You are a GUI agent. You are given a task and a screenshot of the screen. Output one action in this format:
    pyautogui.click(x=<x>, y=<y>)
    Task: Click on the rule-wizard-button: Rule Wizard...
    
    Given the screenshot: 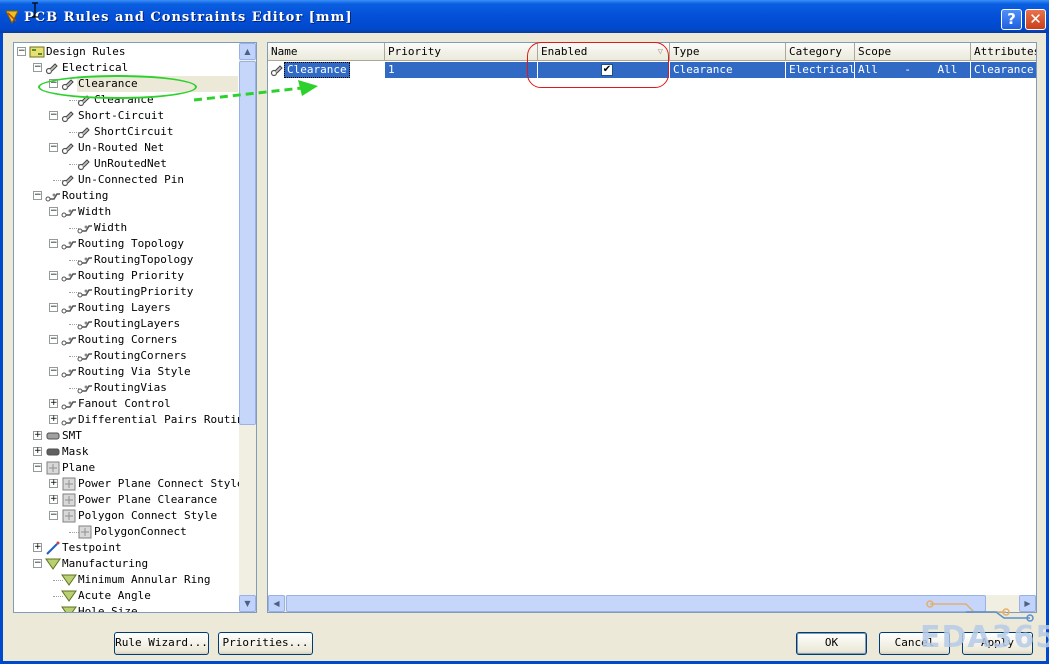 What is the action you would take?
    pyautogui.click(x=161, y=643)
    